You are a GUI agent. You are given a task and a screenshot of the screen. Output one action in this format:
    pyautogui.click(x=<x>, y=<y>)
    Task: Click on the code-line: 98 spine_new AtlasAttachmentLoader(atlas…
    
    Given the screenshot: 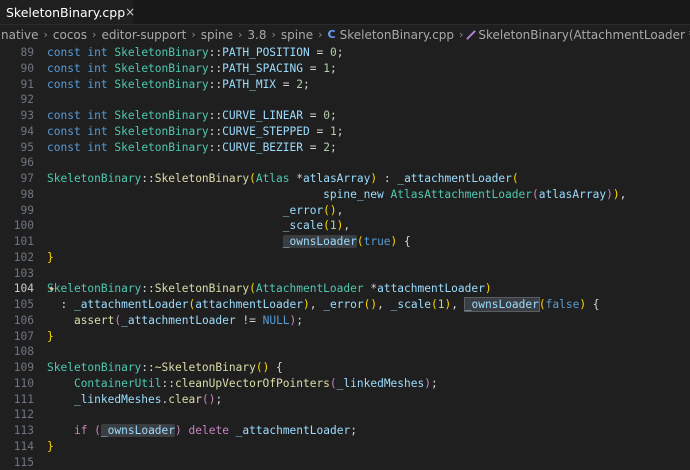 What is the action you would take?
    pyautogui.click(x=345, y=195)
    